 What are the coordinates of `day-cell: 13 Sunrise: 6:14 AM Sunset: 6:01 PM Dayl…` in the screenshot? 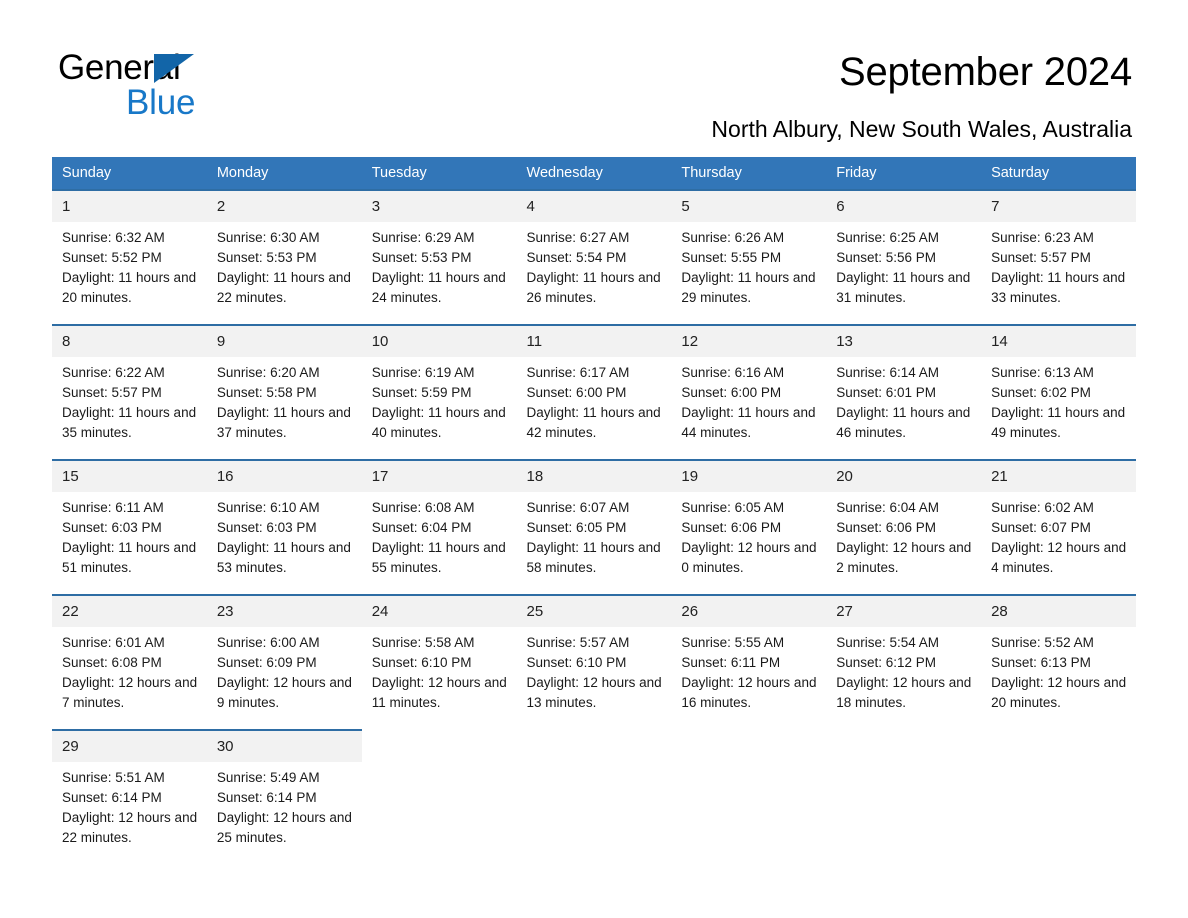 It's located at (904, 392).